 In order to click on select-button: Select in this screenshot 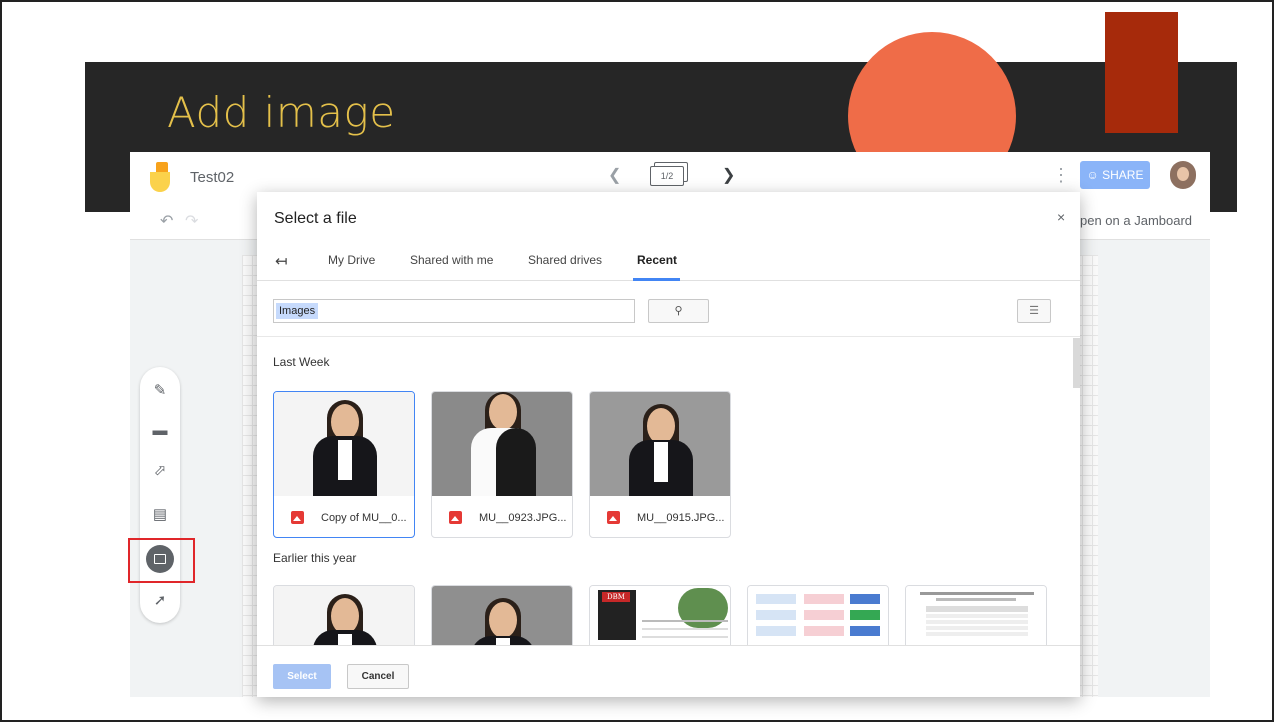, I will do `click(302, 676)`.